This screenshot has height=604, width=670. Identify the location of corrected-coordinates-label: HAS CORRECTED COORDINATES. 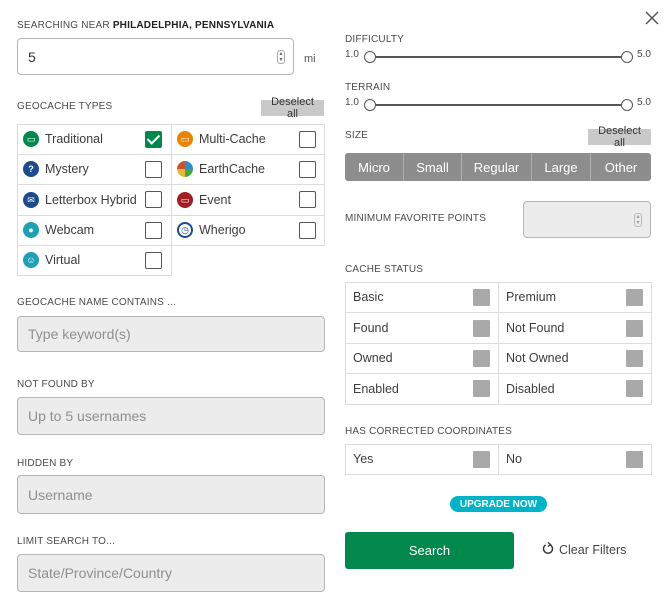
(429, 431).